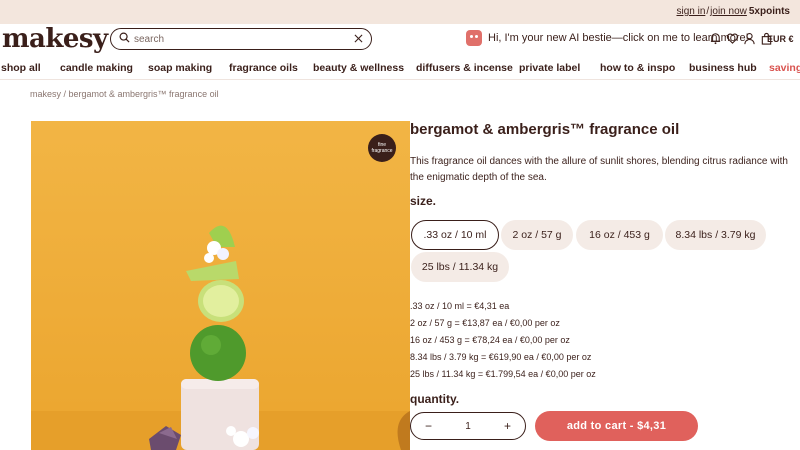  I want to click on price-row: 2 oz / 57 g = €13,87 ea / €0,00 per oz, so click(485, 323).